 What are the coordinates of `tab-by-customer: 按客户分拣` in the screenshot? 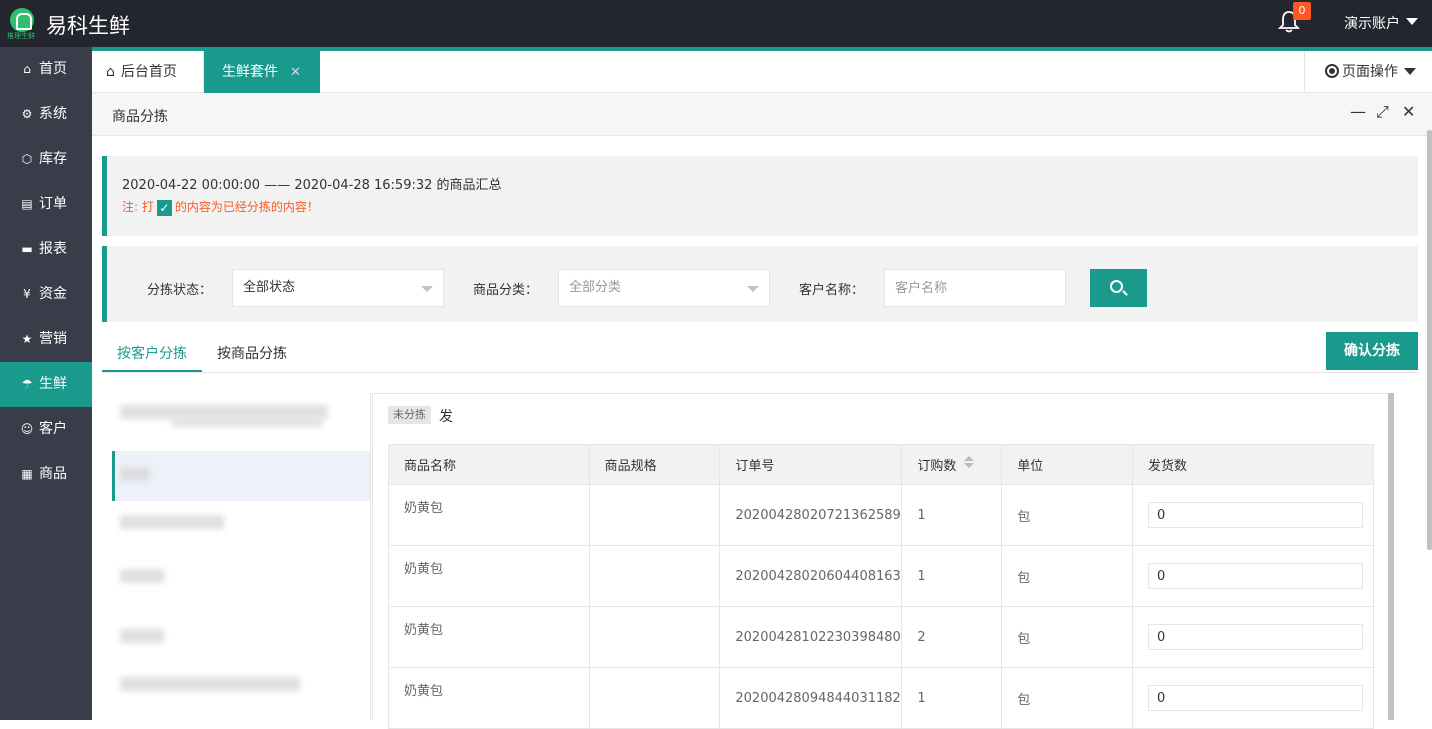 It's located at (152, 353).